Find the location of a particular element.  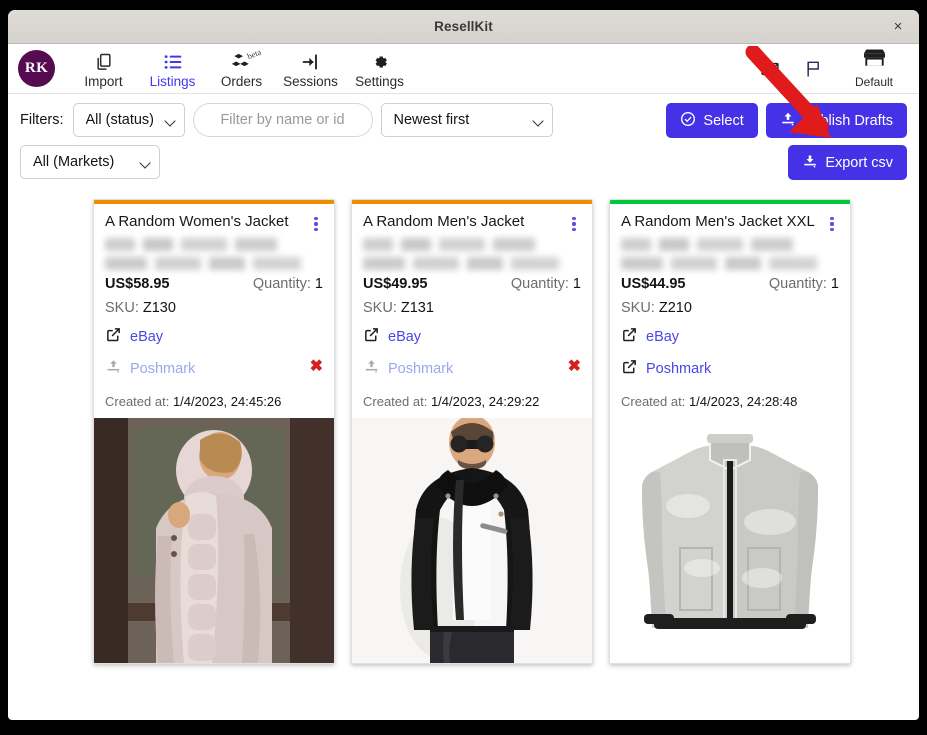

listing-title-row: A Random Men's Jacket XXL is located at coordinates (730, 223).